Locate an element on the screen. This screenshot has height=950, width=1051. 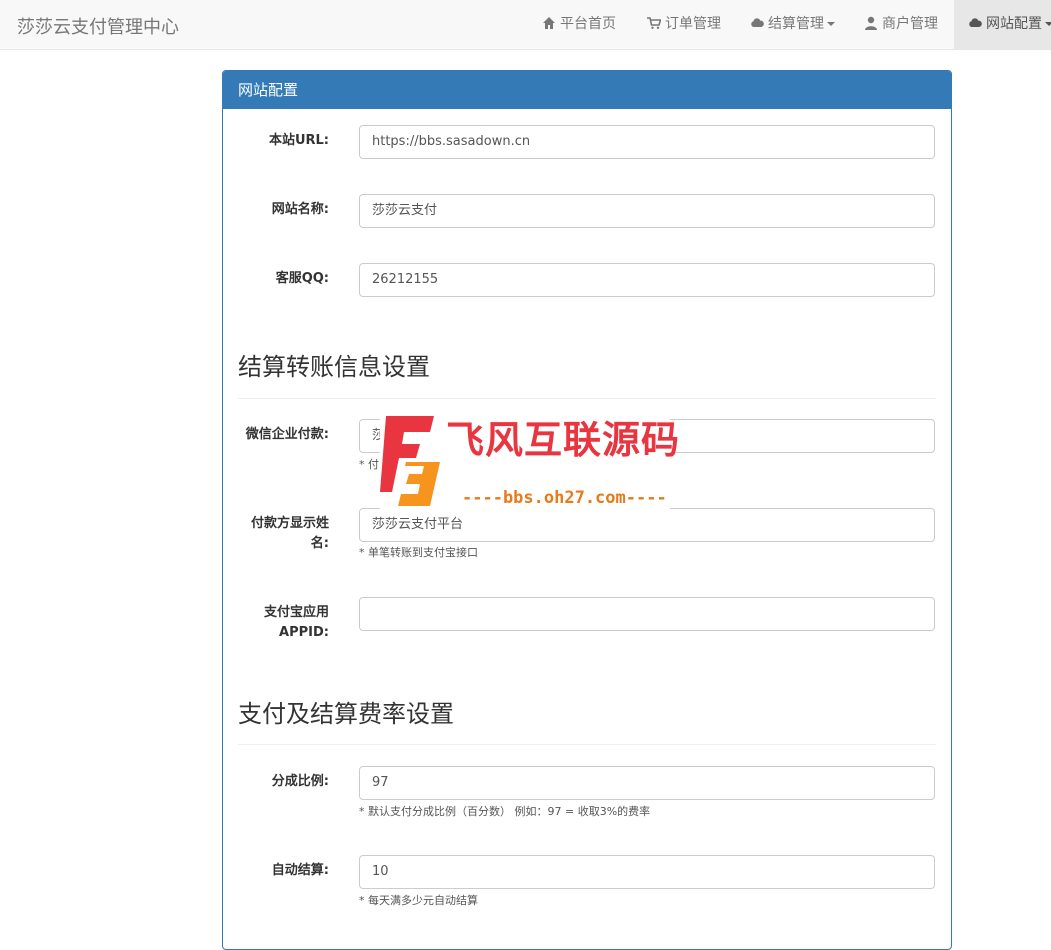
nav-item-merchant: 商户管理 is located at coordinates (901, 24).